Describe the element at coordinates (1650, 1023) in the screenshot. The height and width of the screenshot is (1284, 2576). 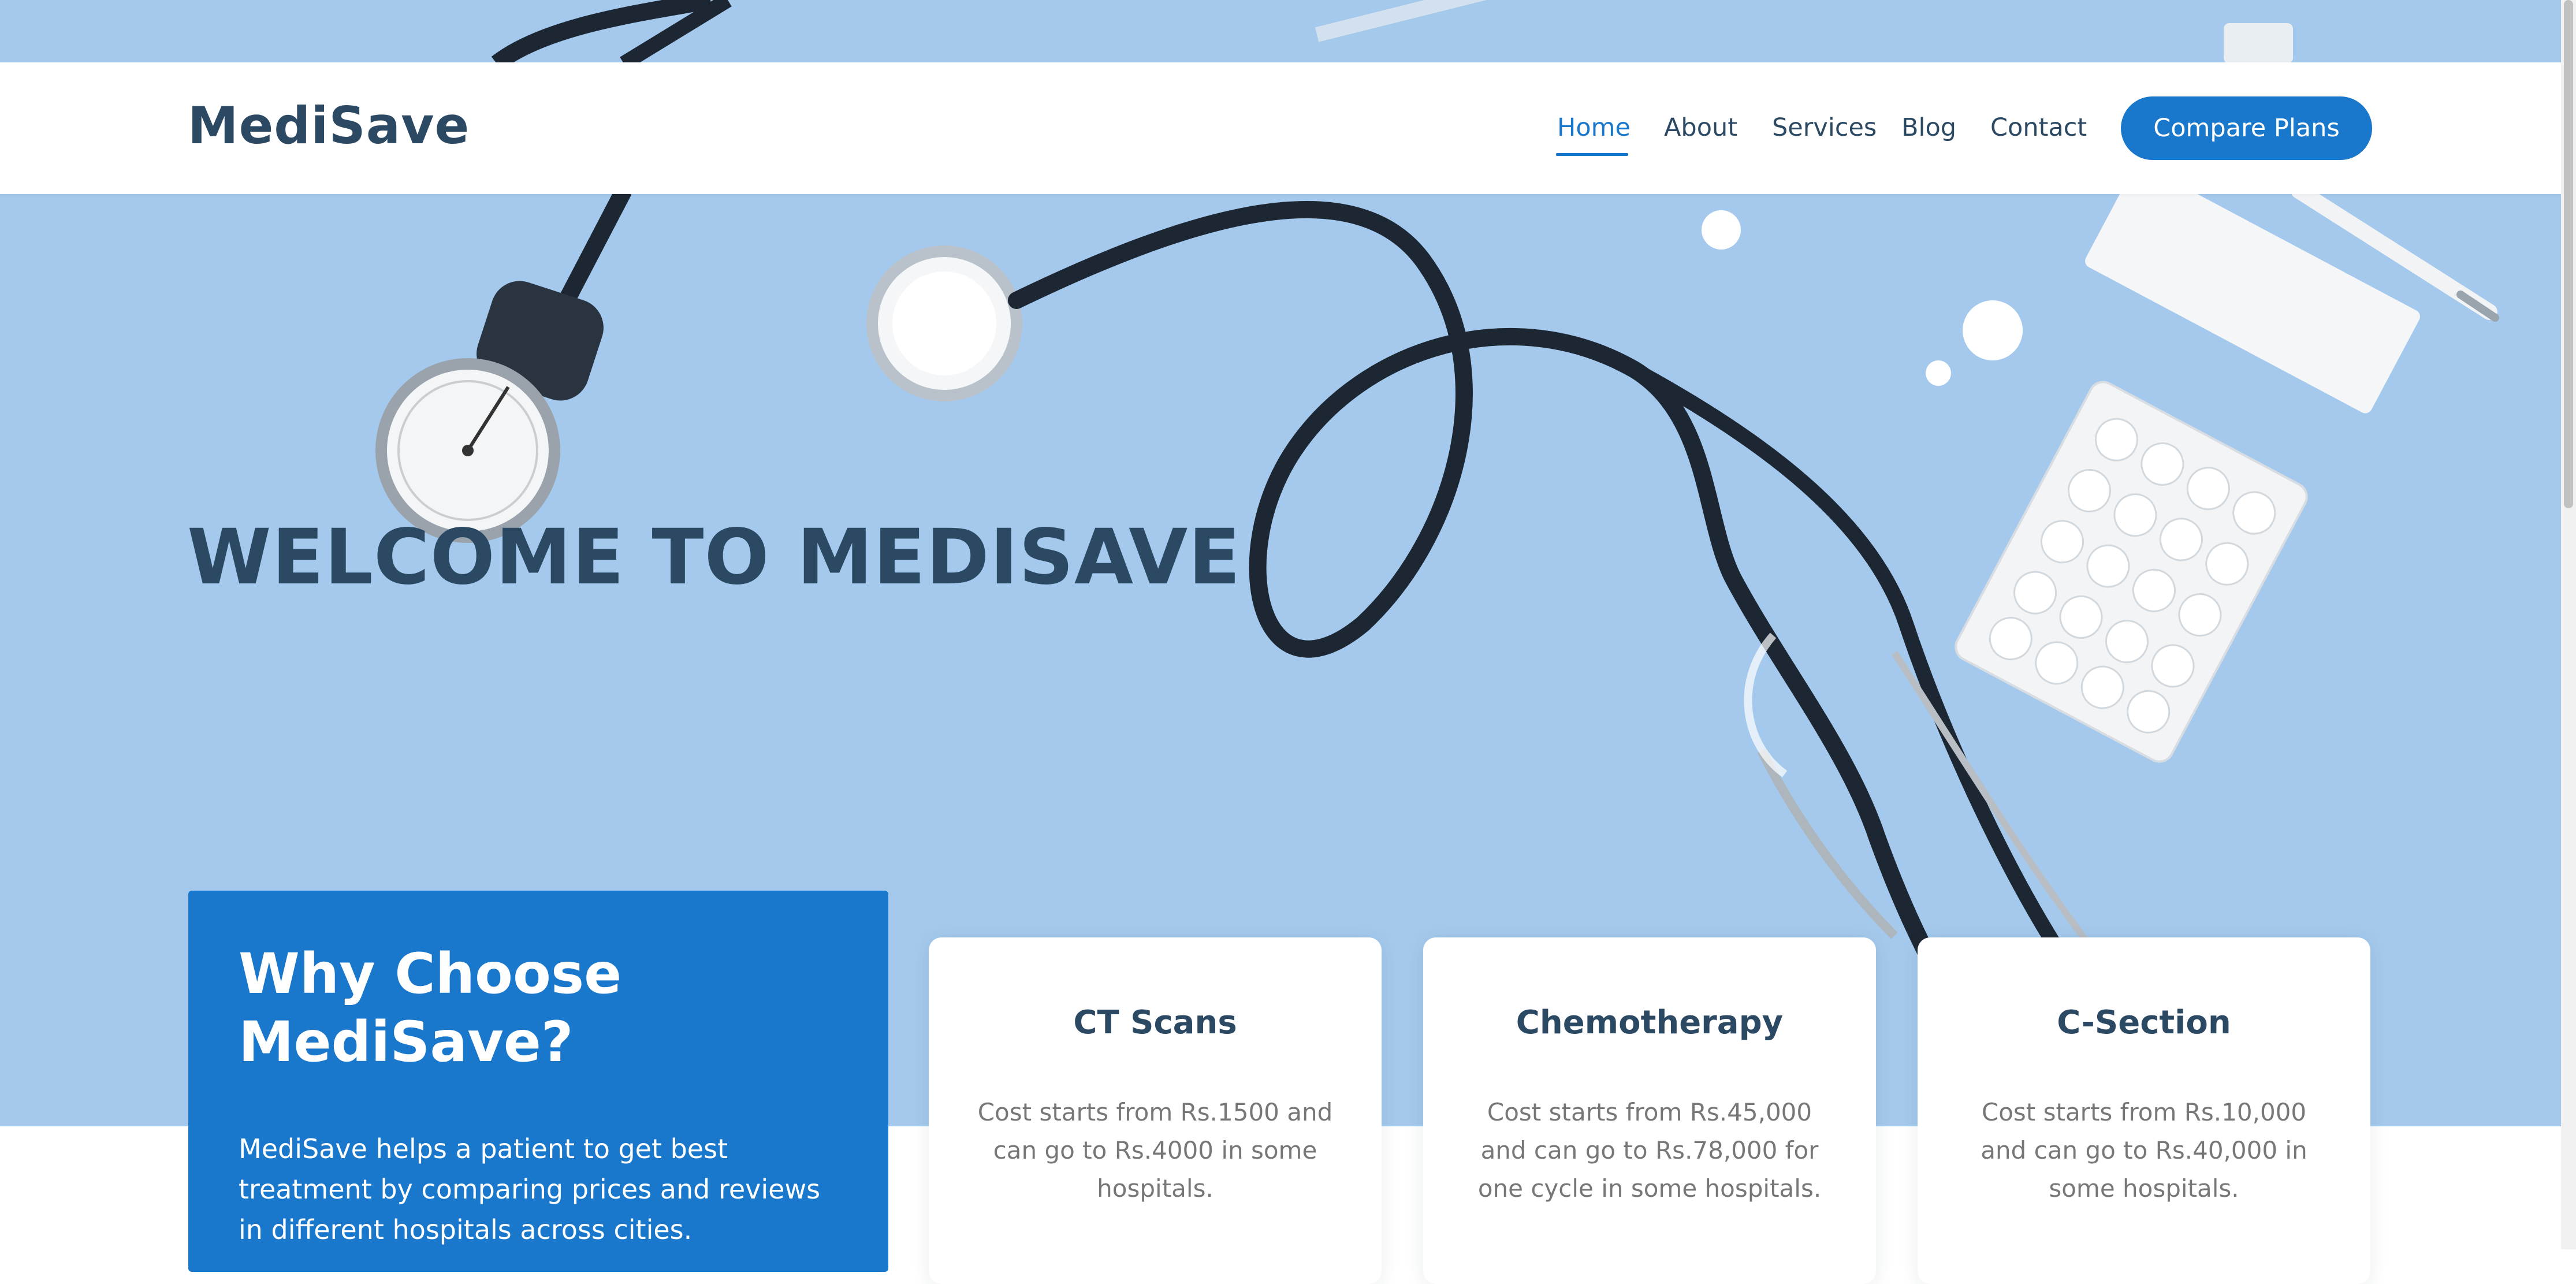
I see `service-card-title: Chemotherapy` at that location.